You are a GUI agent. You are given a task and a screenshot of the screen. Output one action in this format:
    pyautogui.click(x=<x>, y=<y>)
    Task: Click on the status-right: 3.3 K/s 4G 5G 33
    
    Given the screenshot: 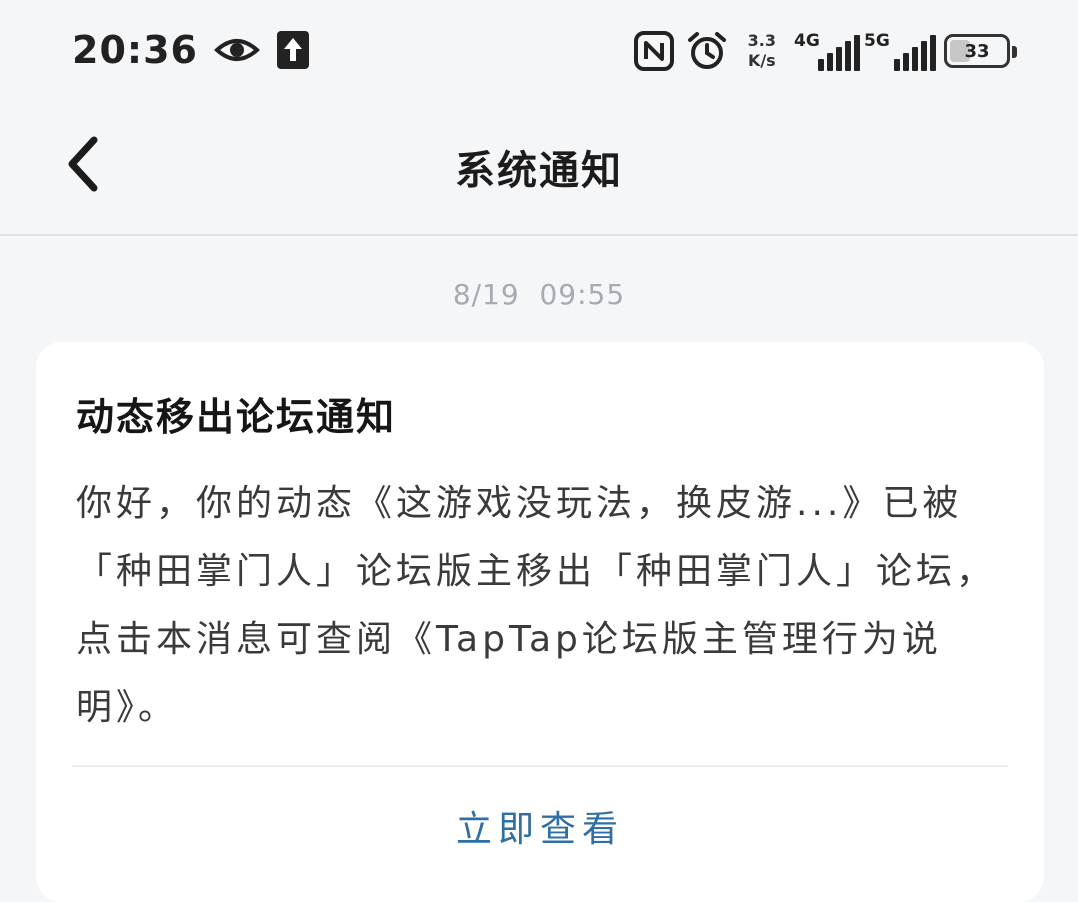 What is the action you would take?
    pyautogui.click(x=825, y=51)
    